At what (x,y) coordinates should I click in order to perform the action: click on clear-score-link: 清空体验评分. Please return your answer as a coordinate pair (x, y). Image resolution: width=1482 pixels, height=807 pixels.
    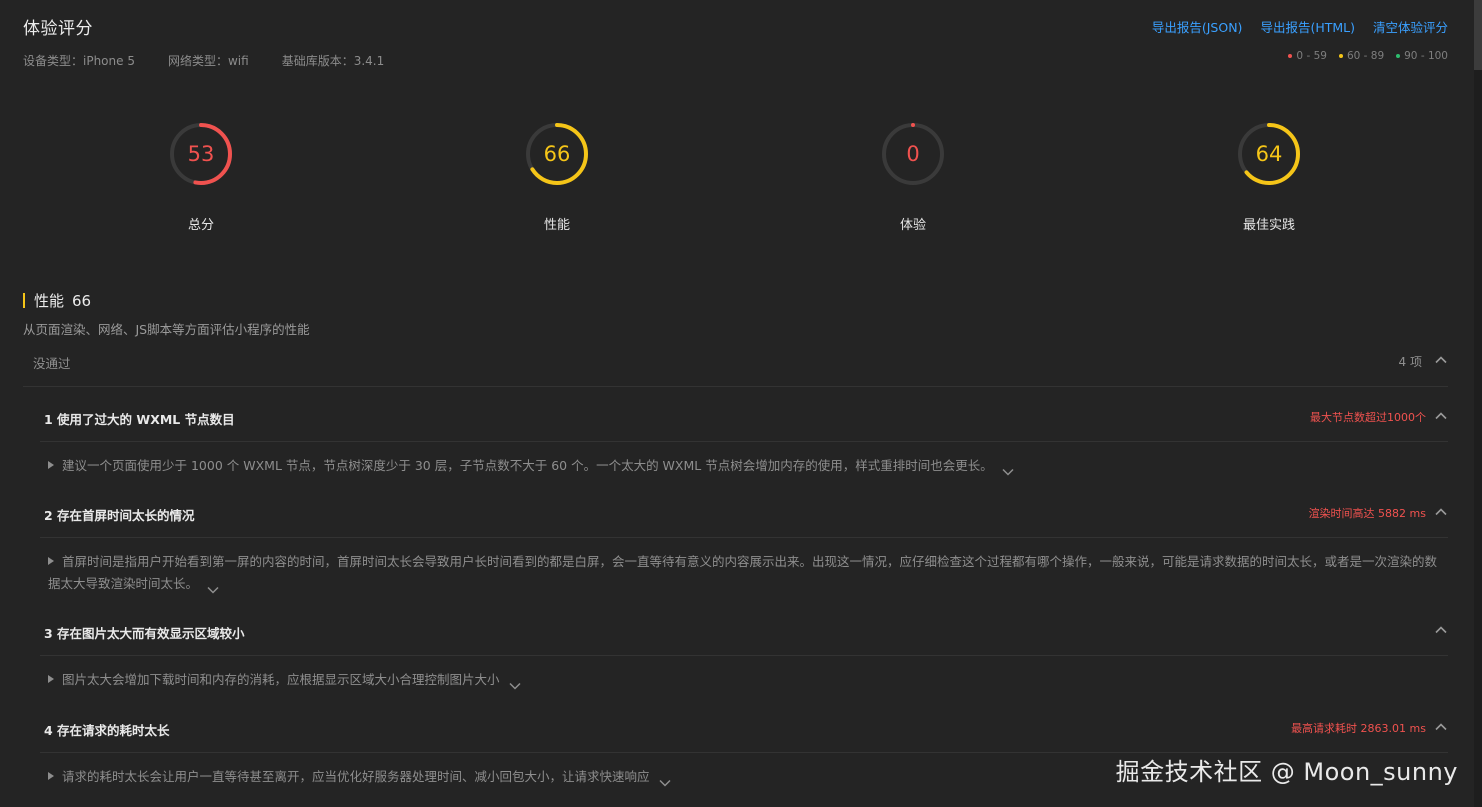
    Looking at the image, I should click on (1410, 26).